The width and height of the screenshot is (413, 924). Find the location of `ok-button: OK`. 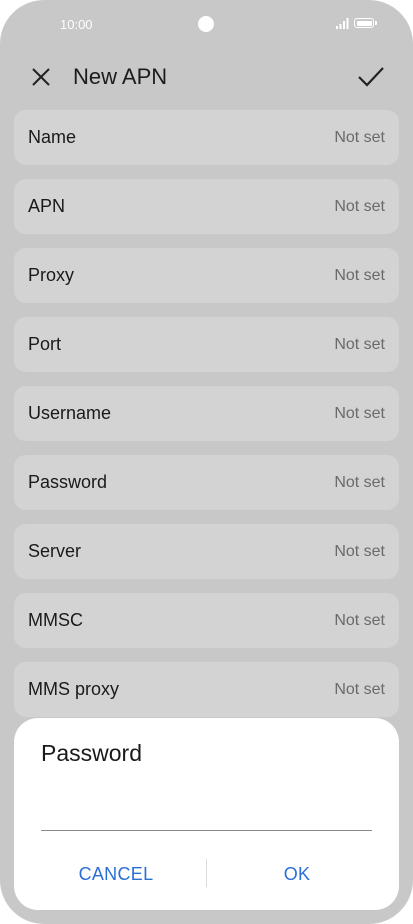

ok-button: OK is located at coordinates (297, 874).